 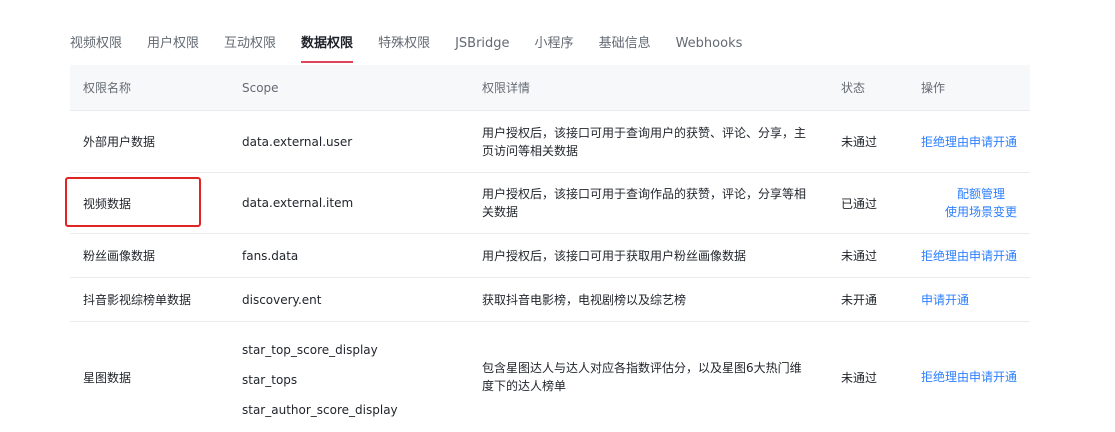 I want to click on permission-detail: 用户授权后，该接口可用于获取用户粉丝画像数据, so click(x=614, y=255).